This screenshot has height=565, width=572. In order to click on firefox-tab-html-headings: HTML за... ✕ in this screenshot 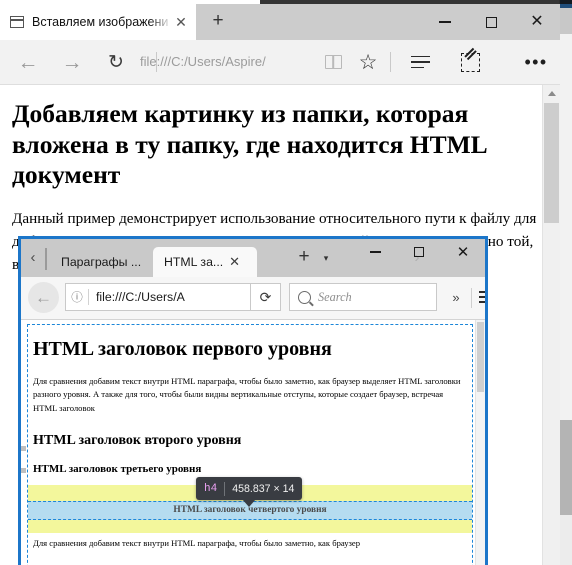, I will do `click(205, 262)`.